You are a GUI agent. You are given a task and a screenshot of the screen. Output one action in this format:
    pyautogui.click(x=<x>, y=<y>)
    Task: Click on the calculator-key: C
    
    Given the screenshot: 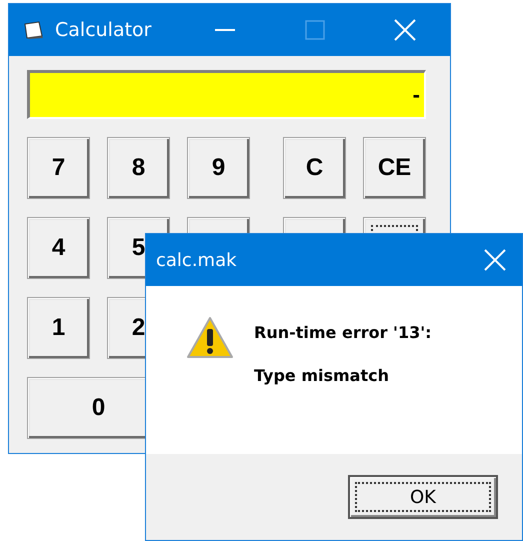 What is the action you would take?
    pyautogui.click(x=314, y=168)
    